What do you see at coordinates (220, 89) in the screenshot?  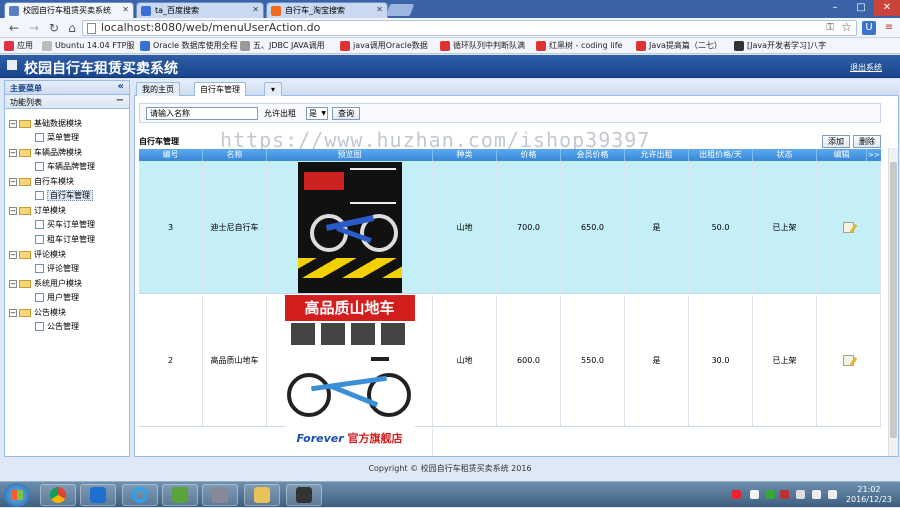 I see `tab-bike-management: 自行车管理` at bounding box center [220, 89].